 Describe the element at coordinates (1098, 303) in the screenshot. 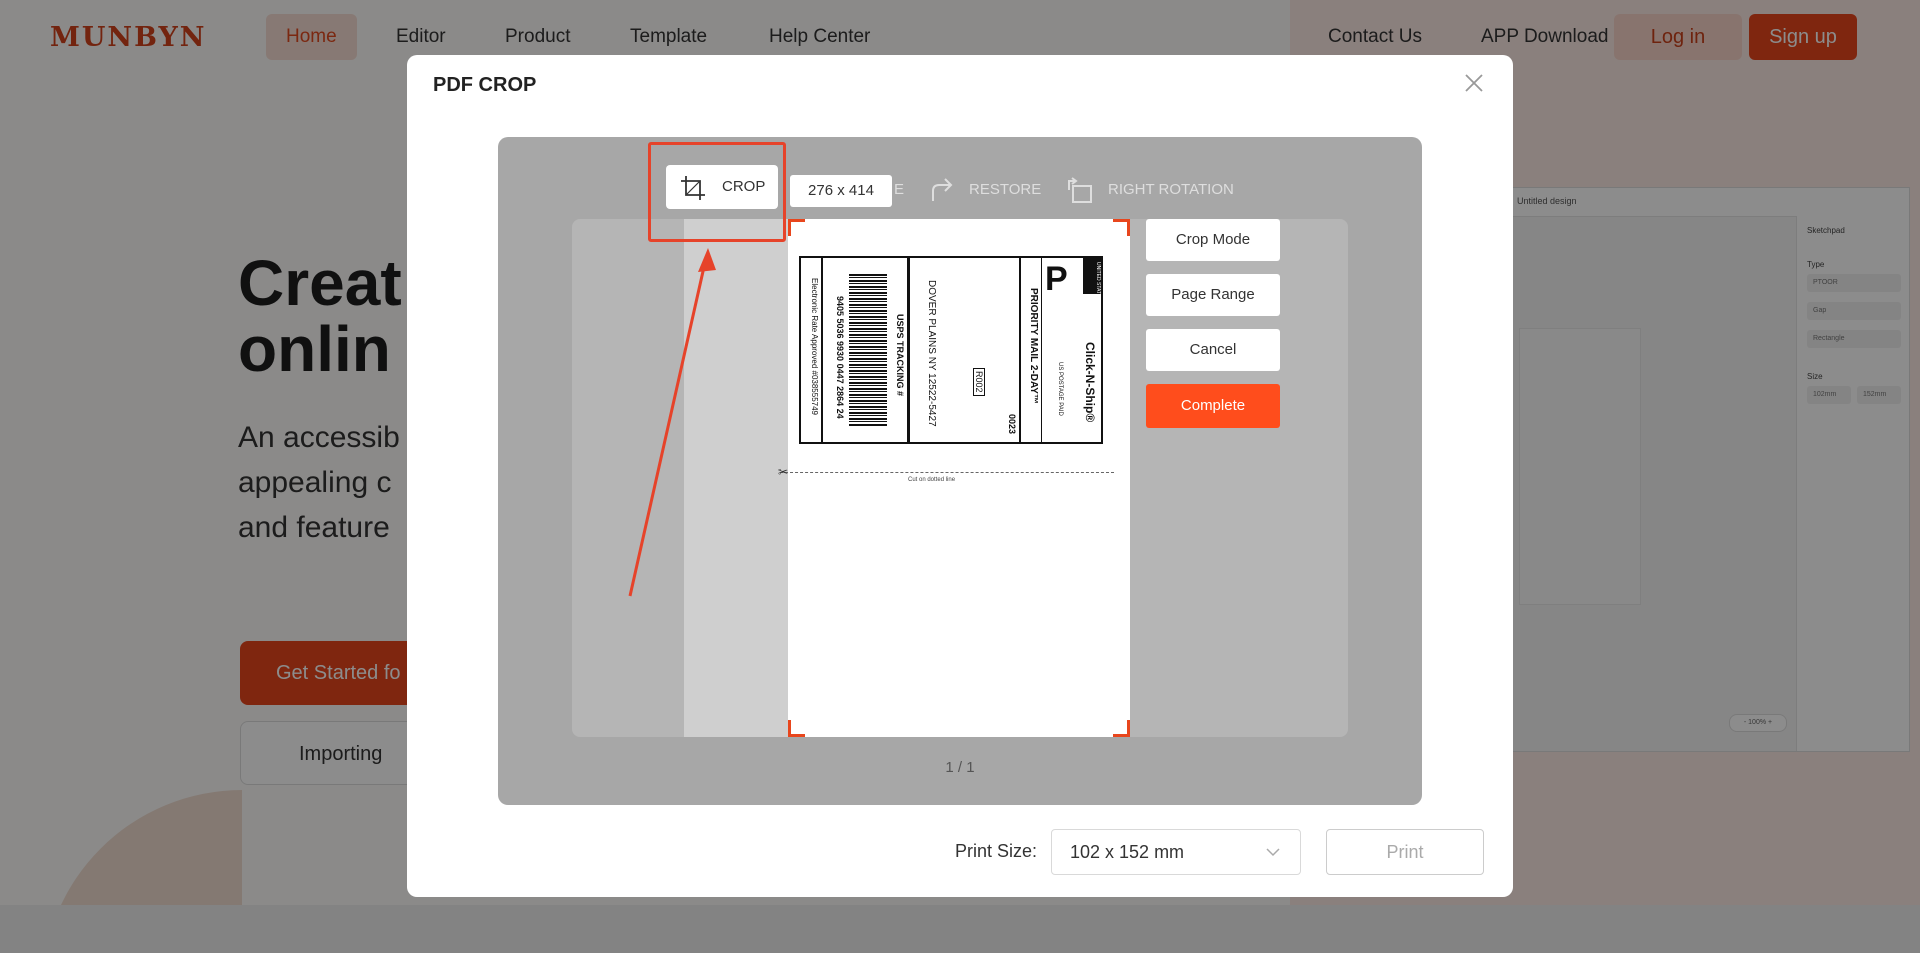

I see `usps-text: UNITED STATES POSTAL SERVICE` at that location.